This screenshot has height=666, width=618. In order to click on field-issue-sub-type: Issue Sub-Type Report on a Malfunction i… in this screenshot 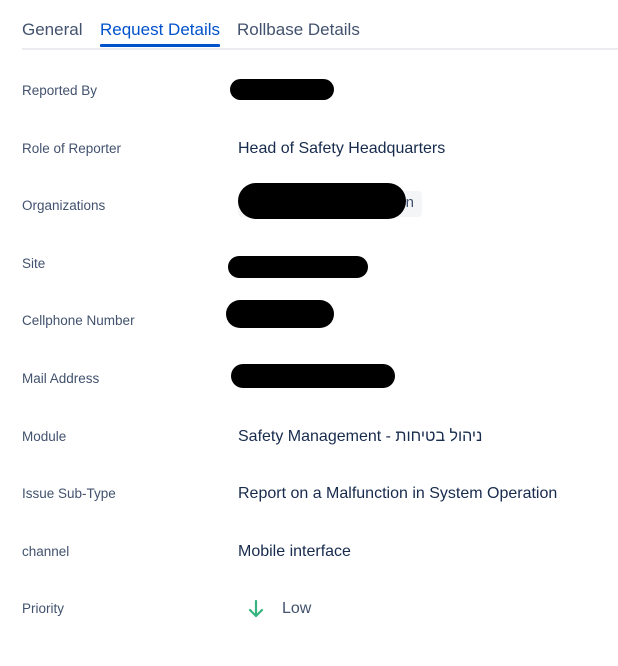, I will do `click(309, 495)`.